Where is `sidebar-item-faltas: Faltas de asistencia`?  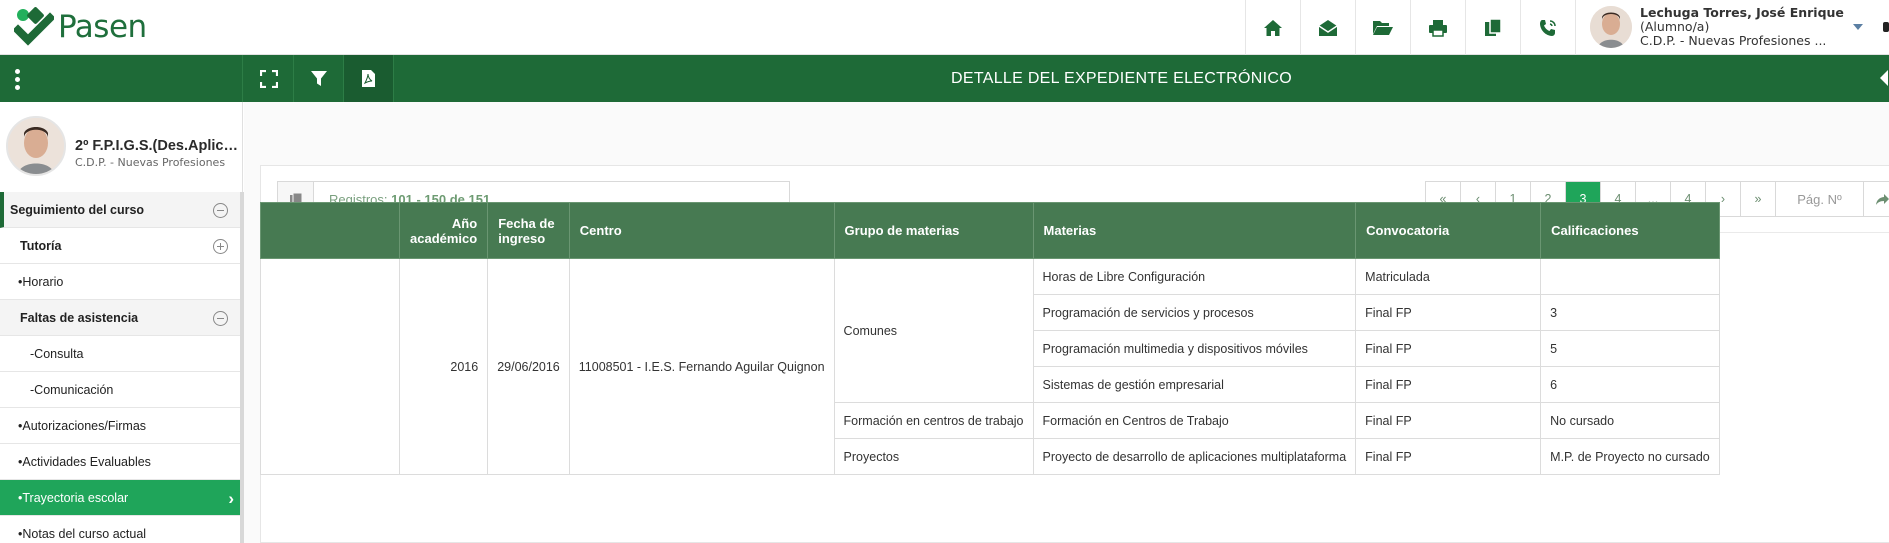
sidebar-item-faltas: Faltas de asistencia is located at coordinates (120, 318).